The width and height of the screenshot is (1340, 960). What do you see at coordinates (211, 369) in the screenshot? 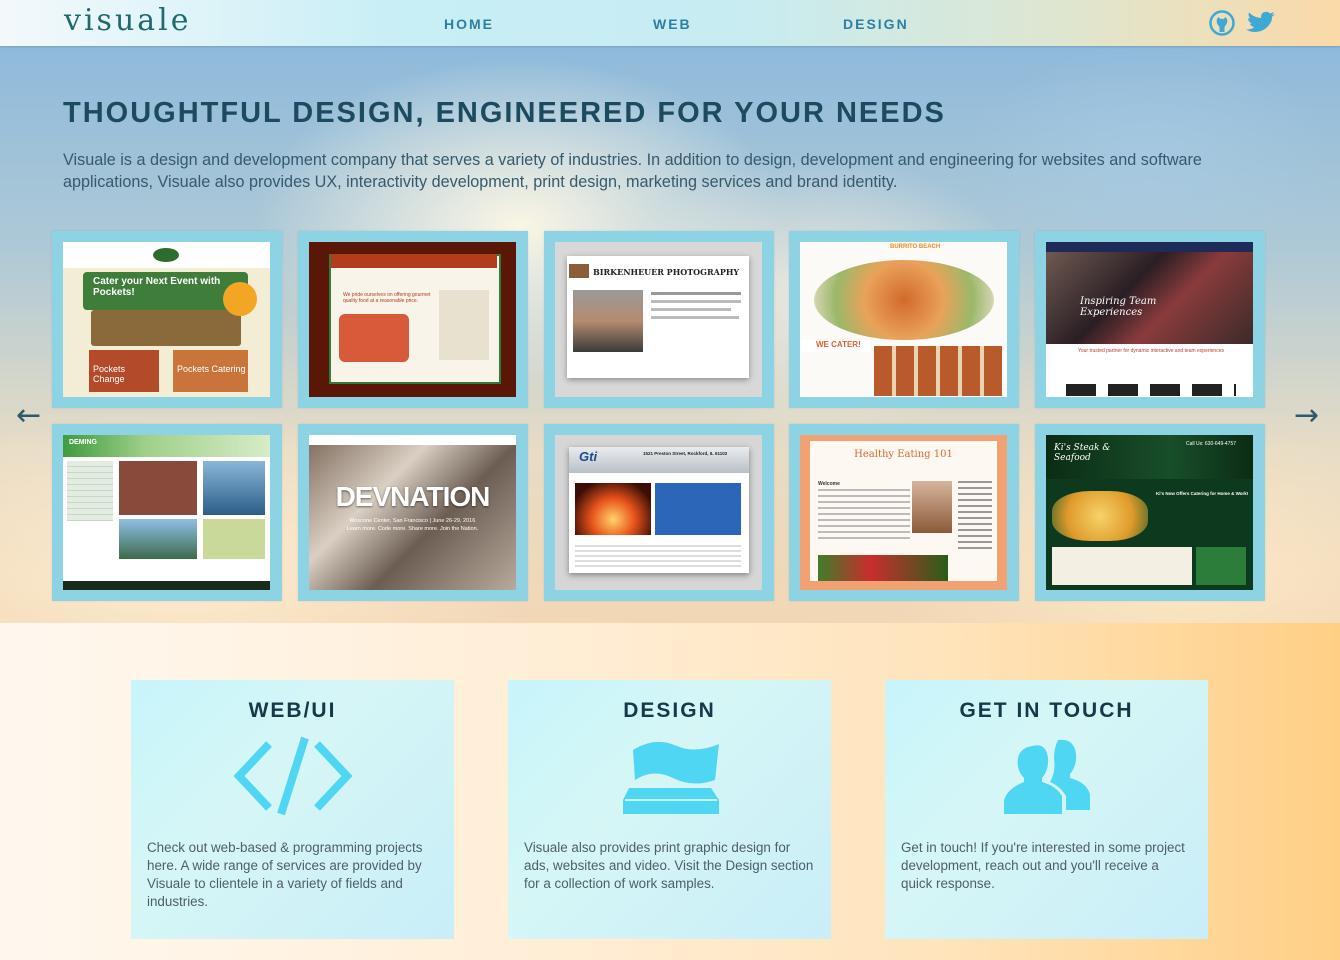
I see `pockets-sub2: Pockets Catering` at bounding box center [211, 369].